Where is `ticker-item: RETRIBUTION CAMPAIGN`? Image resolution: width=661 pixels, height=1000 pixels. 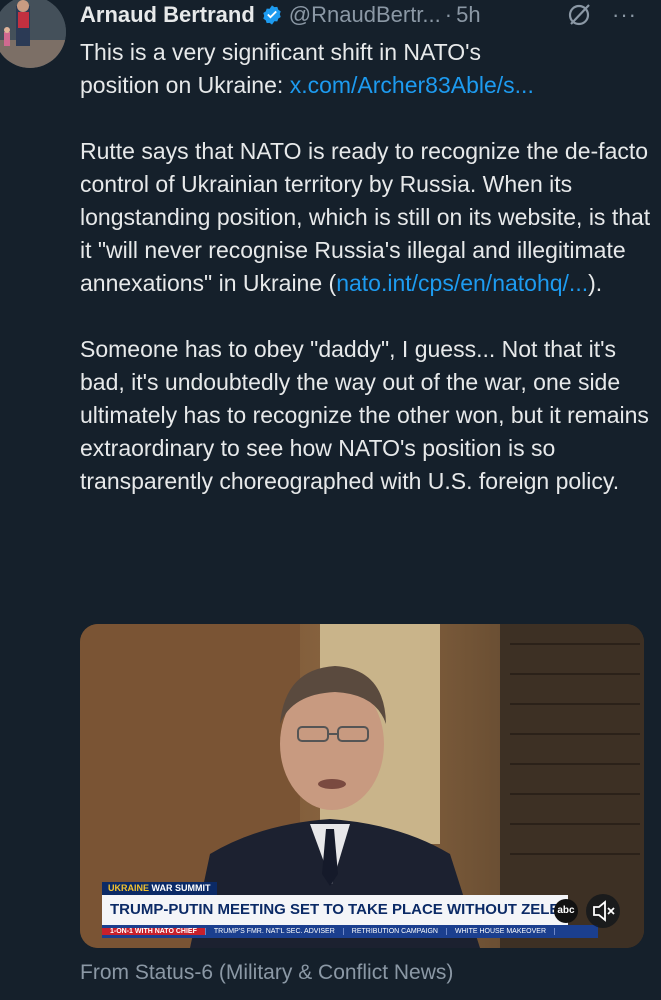
ticker-item: RETRIBUTION CAMPAIGN is located at coordinates (395, 931).